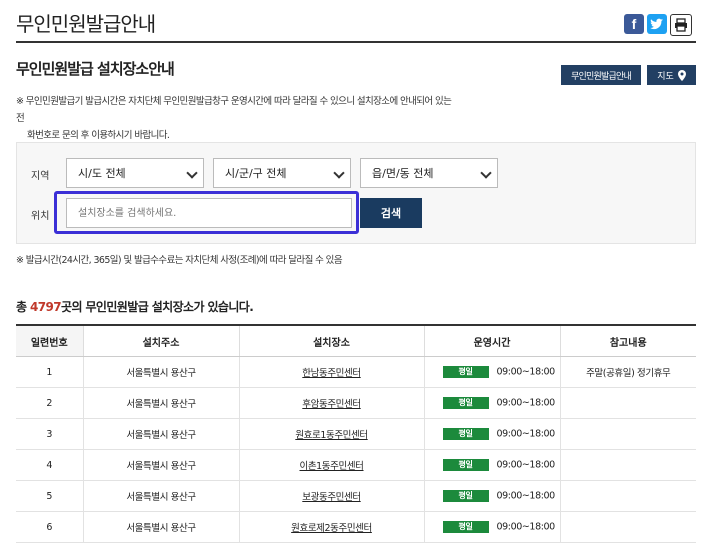  I want to click on sido-select-value: 시/도 전체, so click(102, 173).